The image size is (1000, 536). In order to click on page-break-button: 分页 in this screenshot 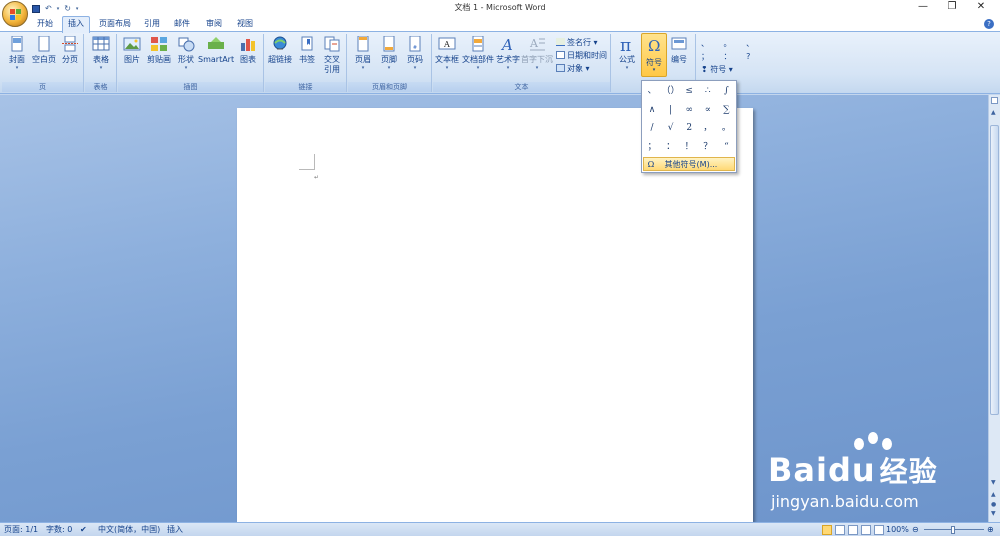, I will do `click(70, 58)`.